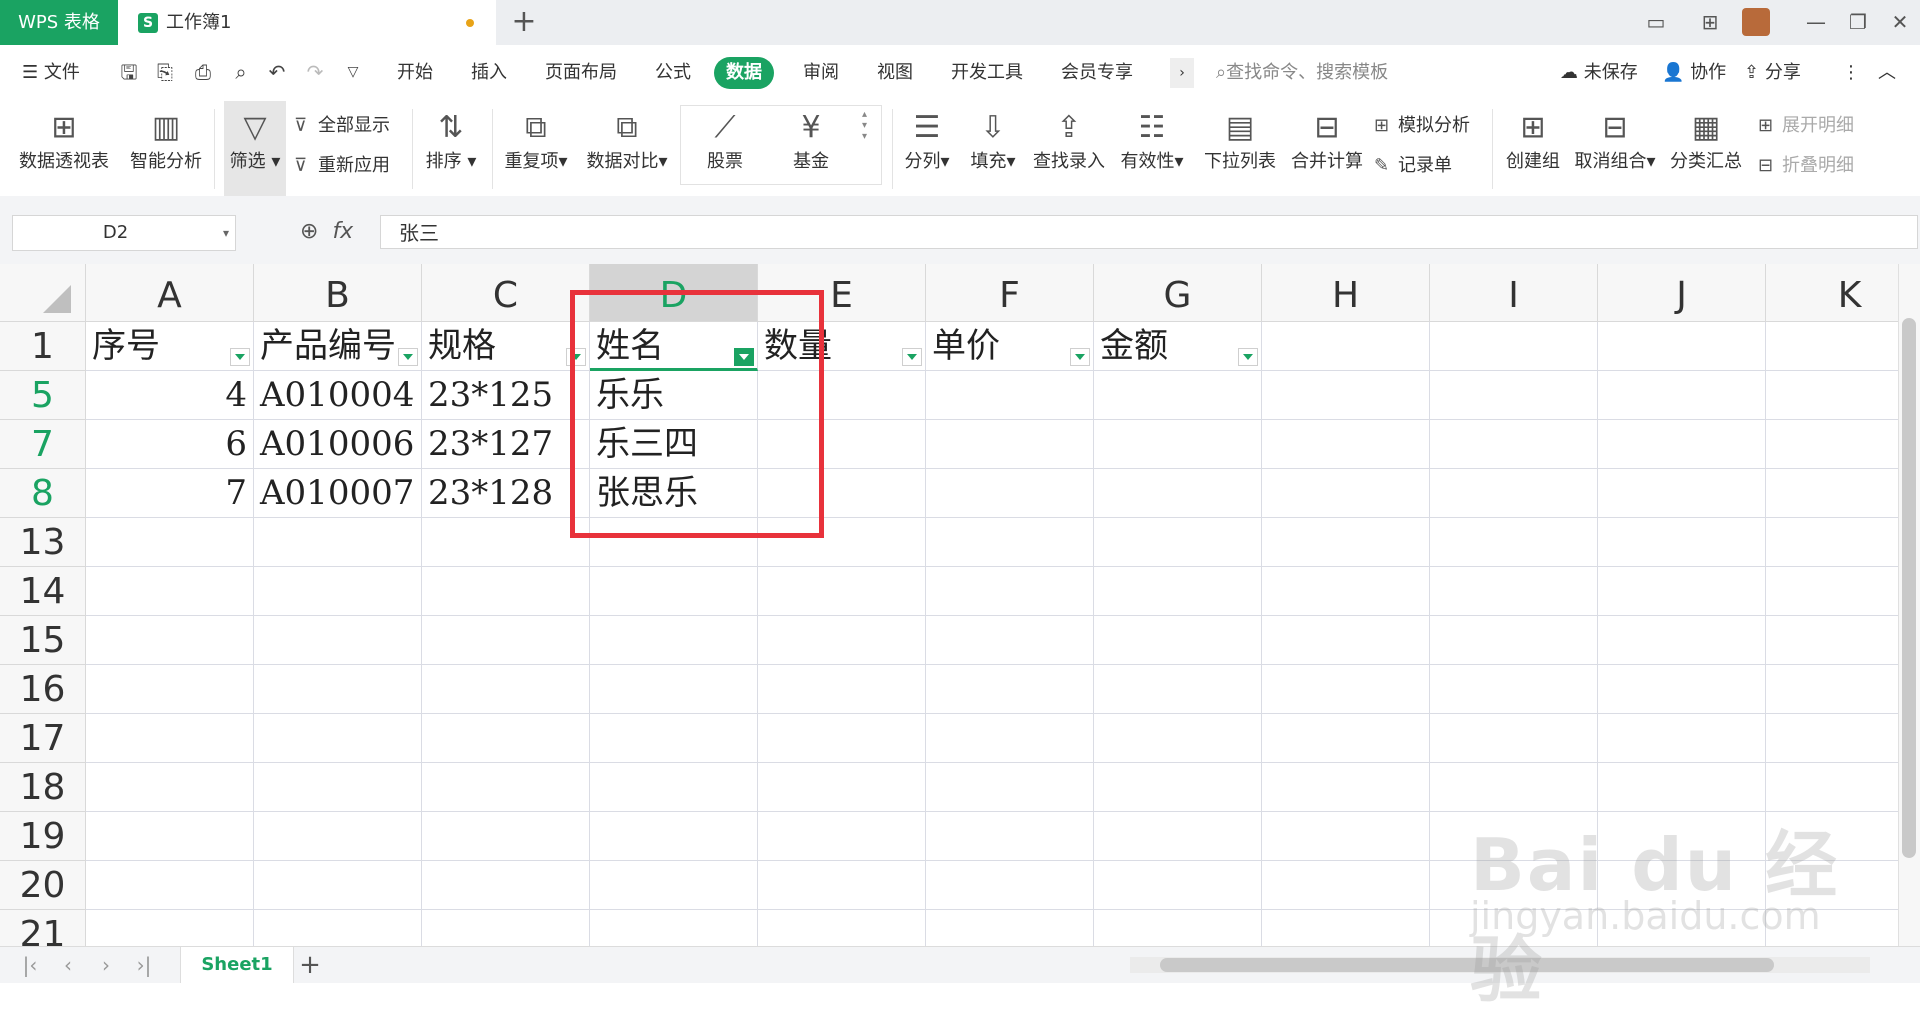 This screenshot has height=1016, width=1920. What do you see at coordinates (744, 73) in the screenshot?
I see `tab-data: 数据` at bounding box center [744, 73].